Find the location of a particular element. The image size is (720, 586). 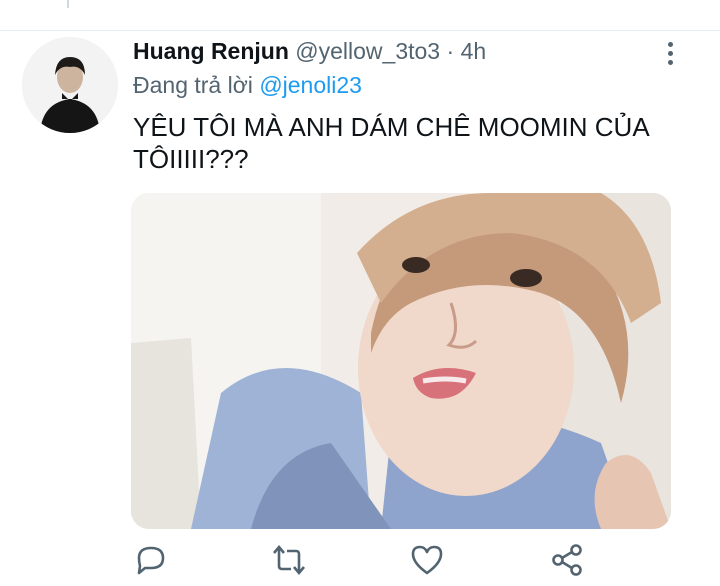

avatar-image is located at coordinates (70, 85).